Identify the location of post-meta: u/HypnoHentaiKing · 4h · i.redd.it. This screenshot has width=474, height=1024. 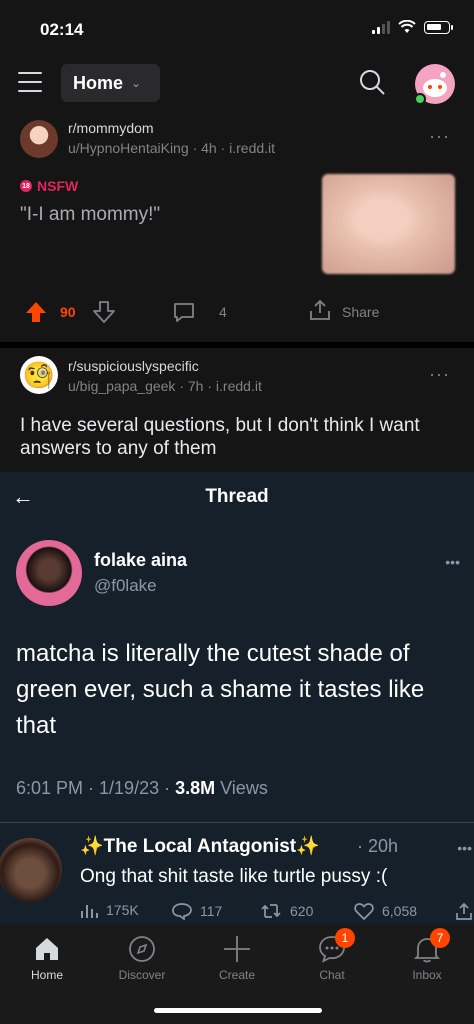
(172, 148).